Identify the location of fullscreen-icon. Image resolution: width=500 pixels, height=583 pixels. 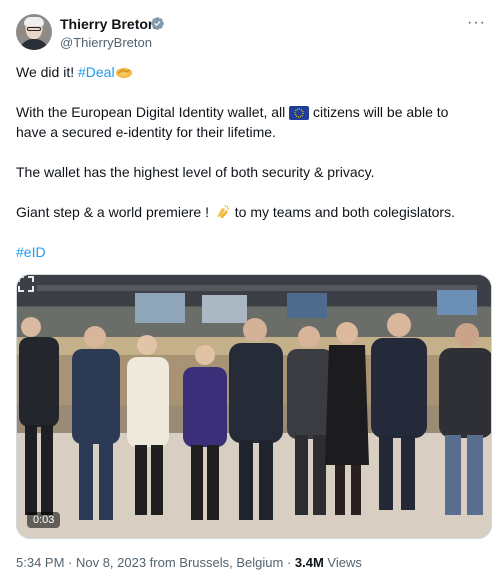
(26, 284).